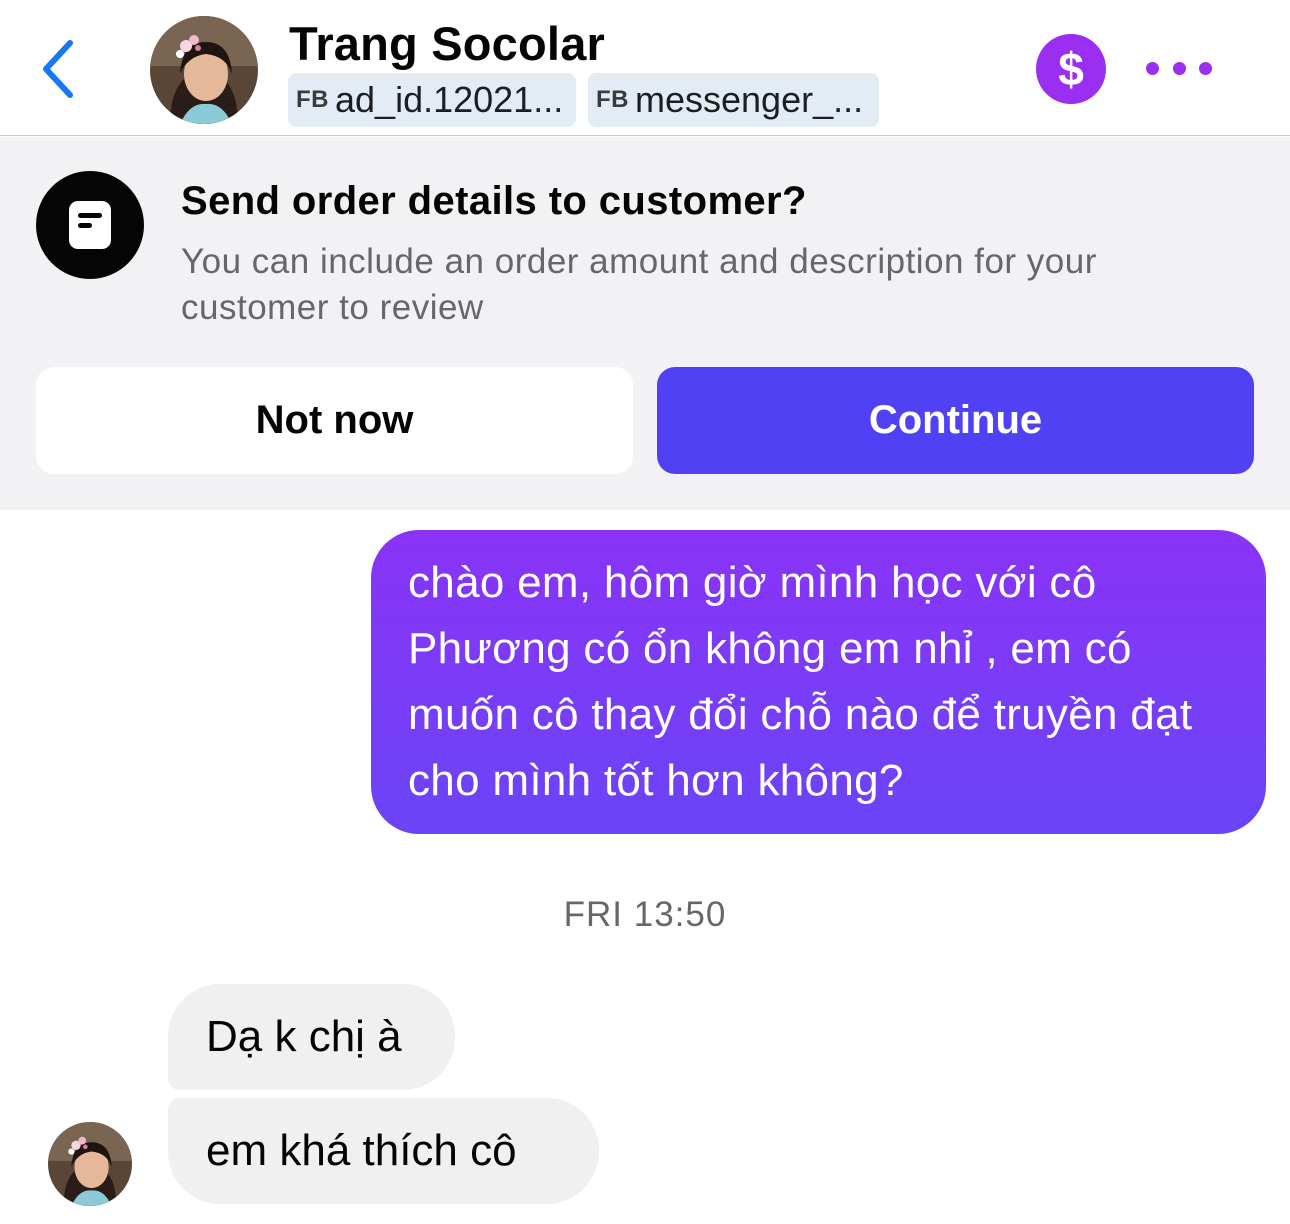  I want to click on banner-title: Send order details to customer?, so click(494, 201).